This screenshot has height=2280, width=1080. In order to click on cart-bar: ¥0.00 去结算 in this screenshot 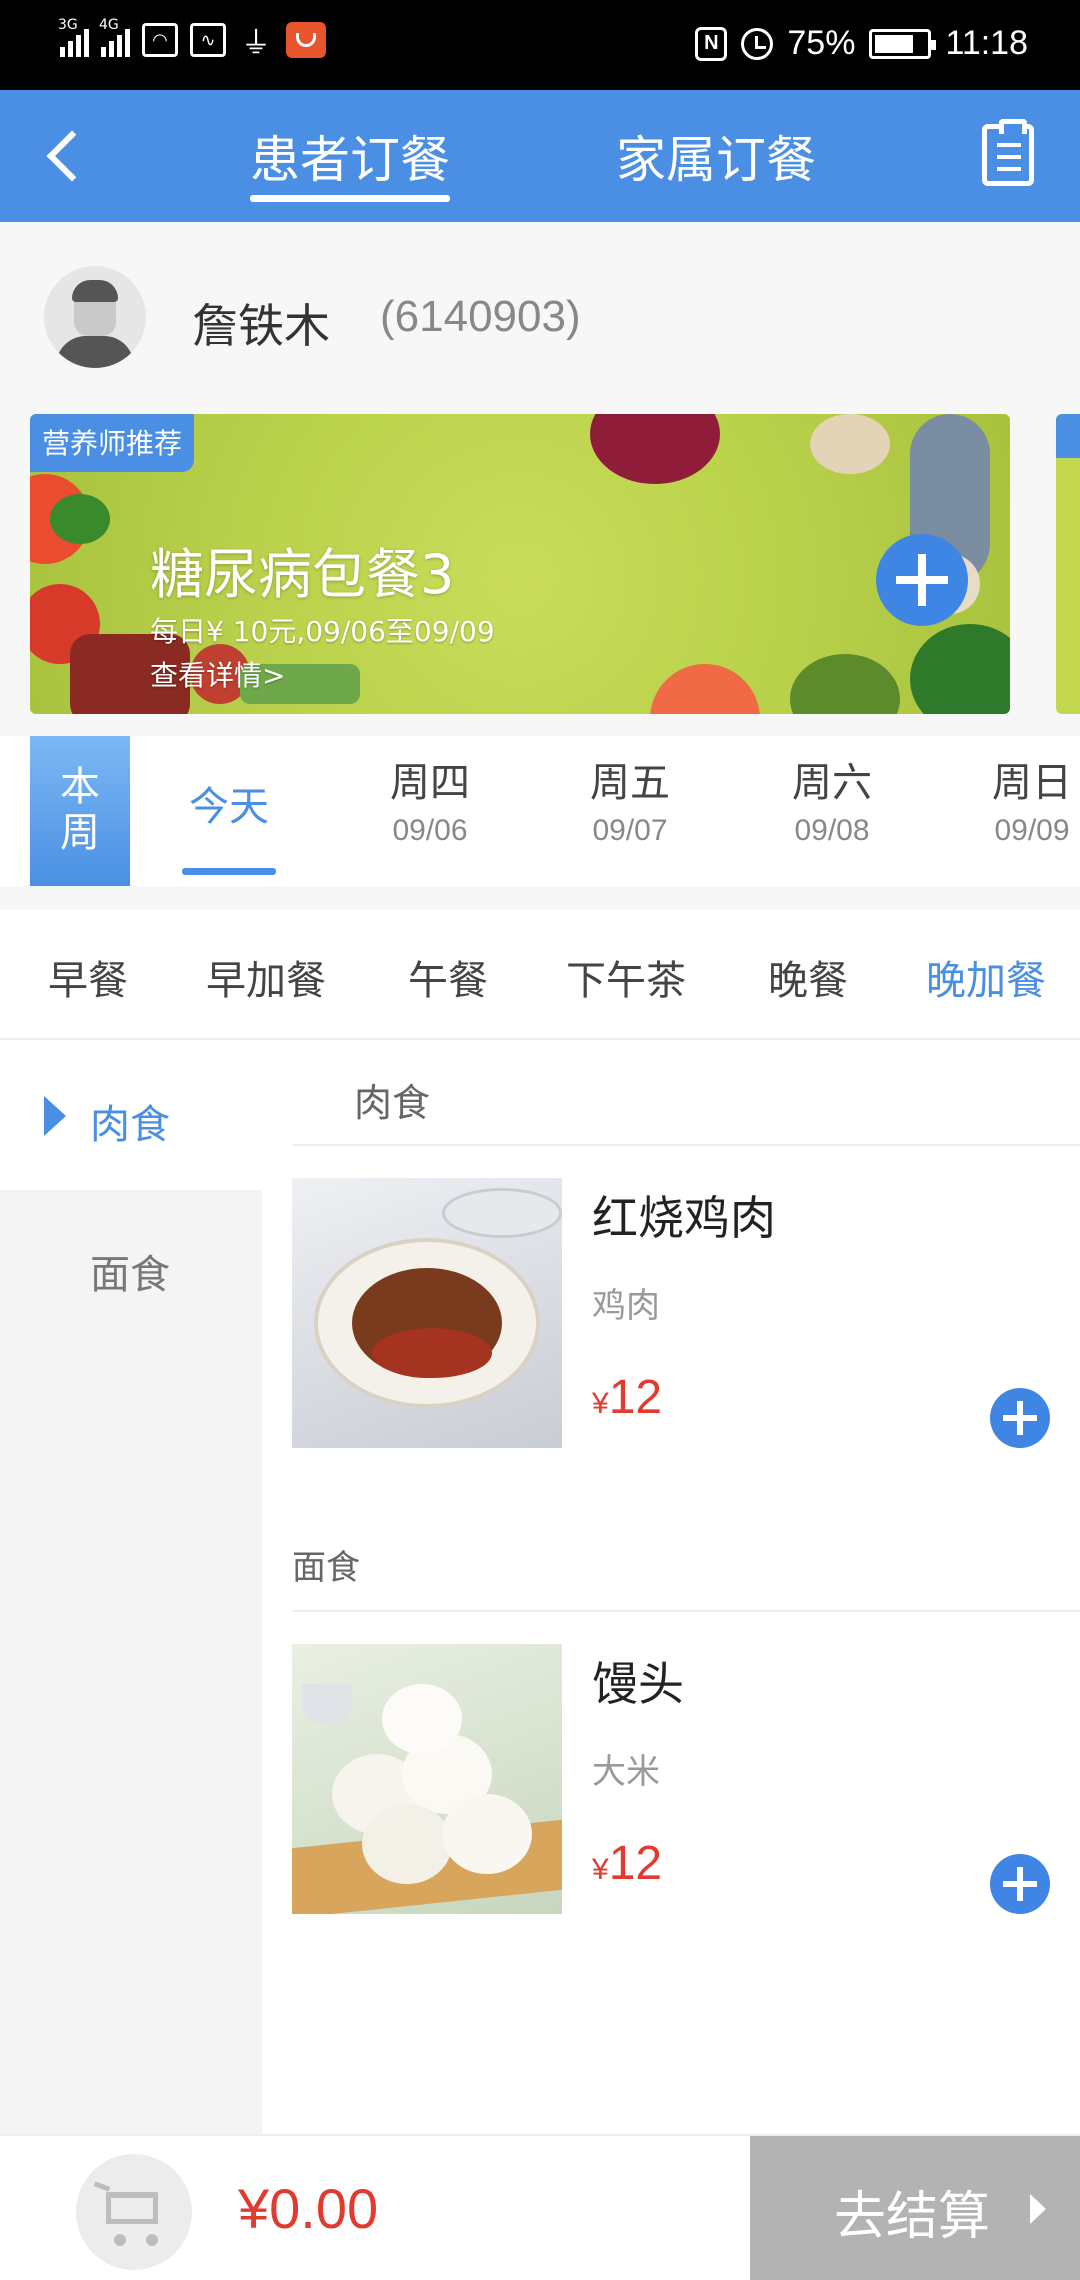, I will do `click(540, 2207)`.